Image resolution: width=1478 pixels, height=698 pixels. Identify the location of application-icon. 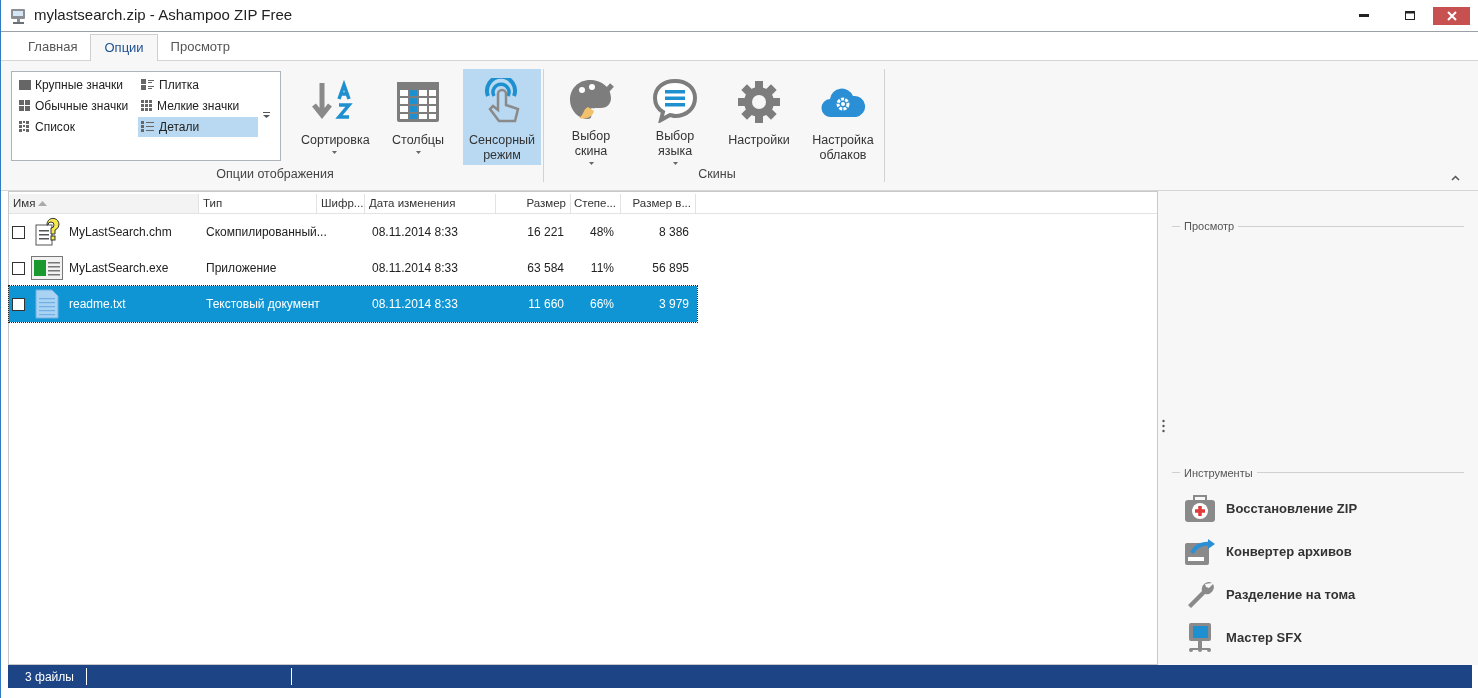
(47, 268).